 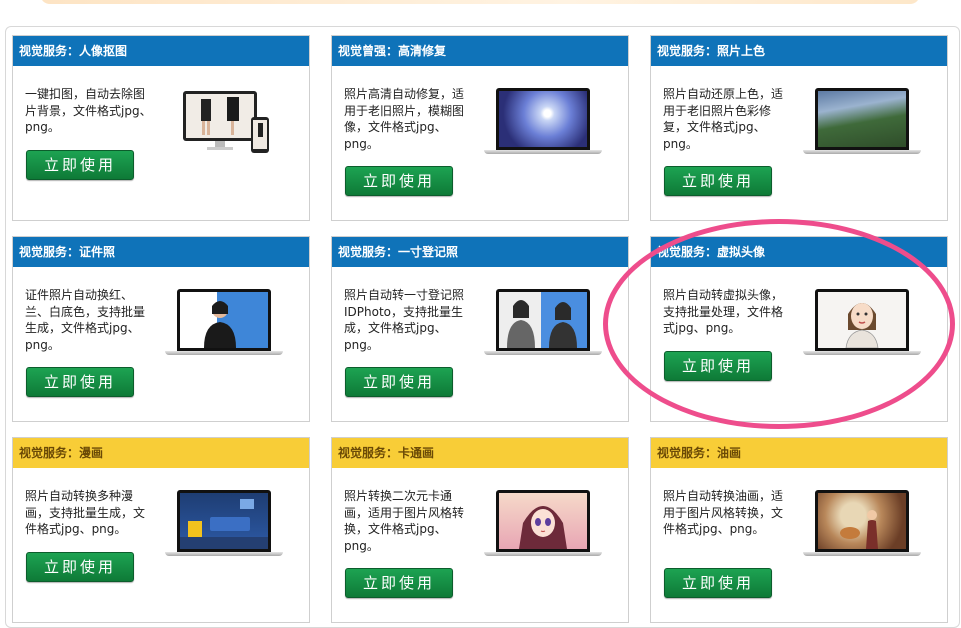 What do you see at coordinates (224, 323) in the screenshot?
I see `id-photo-laptop-icon` at bounding box center [224, 323].